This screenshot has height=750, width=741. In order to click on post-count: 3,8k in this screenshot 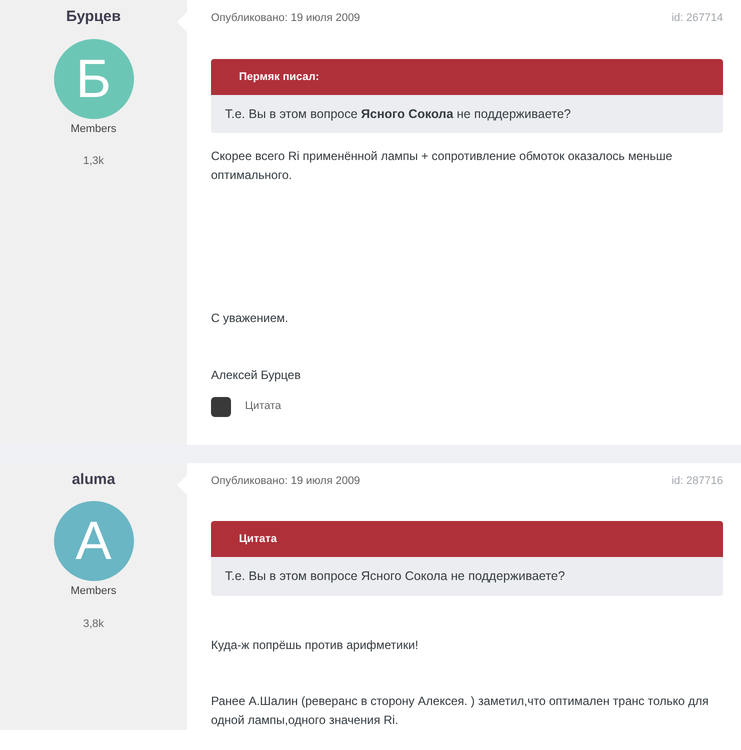, I will do `click(93, 624)`.